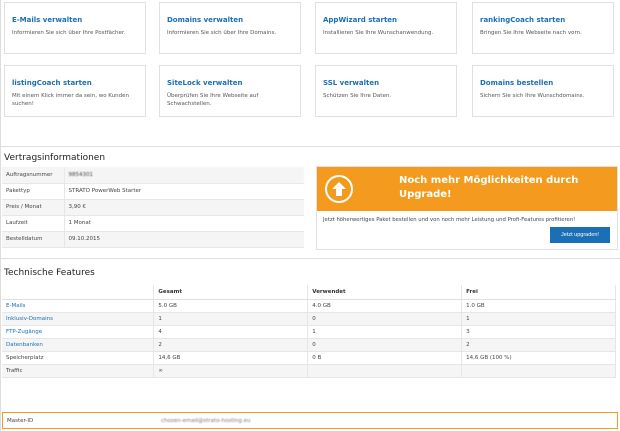  What do you see at coordinates (580, 235) in the screenshot?
I see `upgrade-button: Jetzt upgraden!` at bounding box center [580, 235].